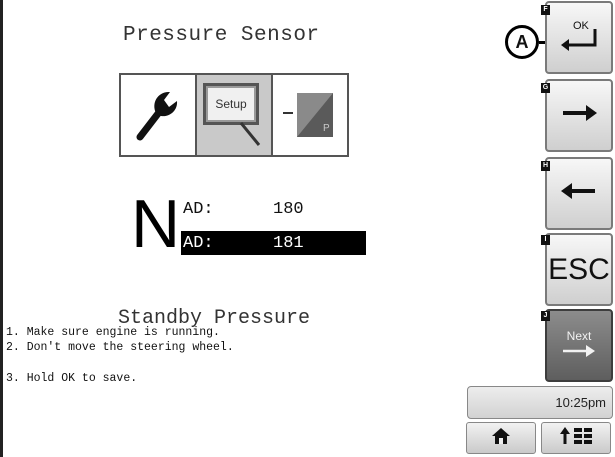 The height and width of the screenshot is (457, 615). Describe the element at coordinates (288, 209) in the screenshot. I see `ad-value: 180` at that location.